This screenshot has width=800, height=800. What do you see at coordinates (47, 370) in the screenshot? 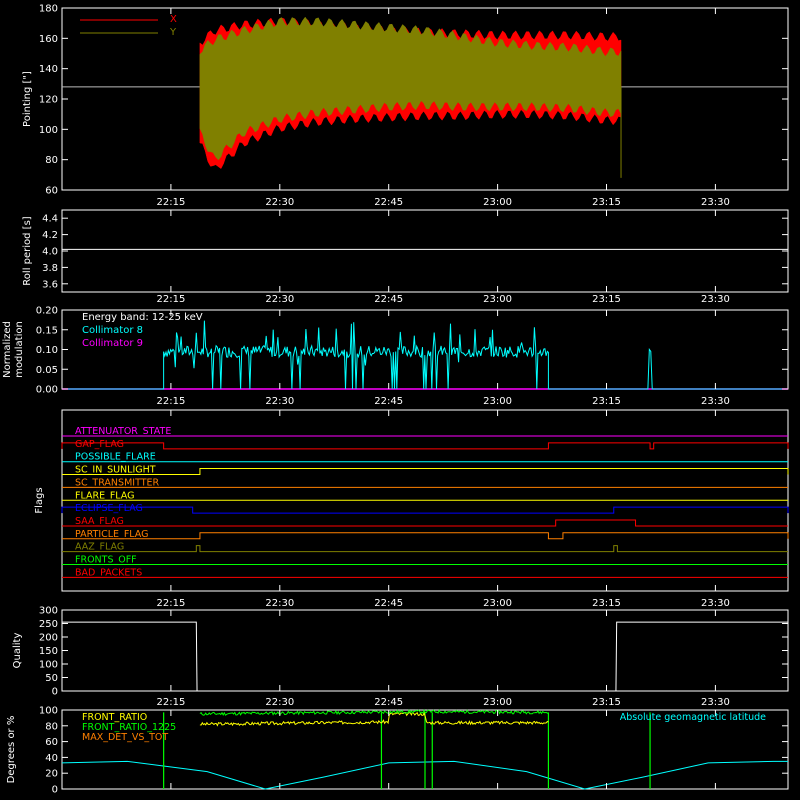
I see `y-tick-label: 0.05` at bounding box center [47, 370].